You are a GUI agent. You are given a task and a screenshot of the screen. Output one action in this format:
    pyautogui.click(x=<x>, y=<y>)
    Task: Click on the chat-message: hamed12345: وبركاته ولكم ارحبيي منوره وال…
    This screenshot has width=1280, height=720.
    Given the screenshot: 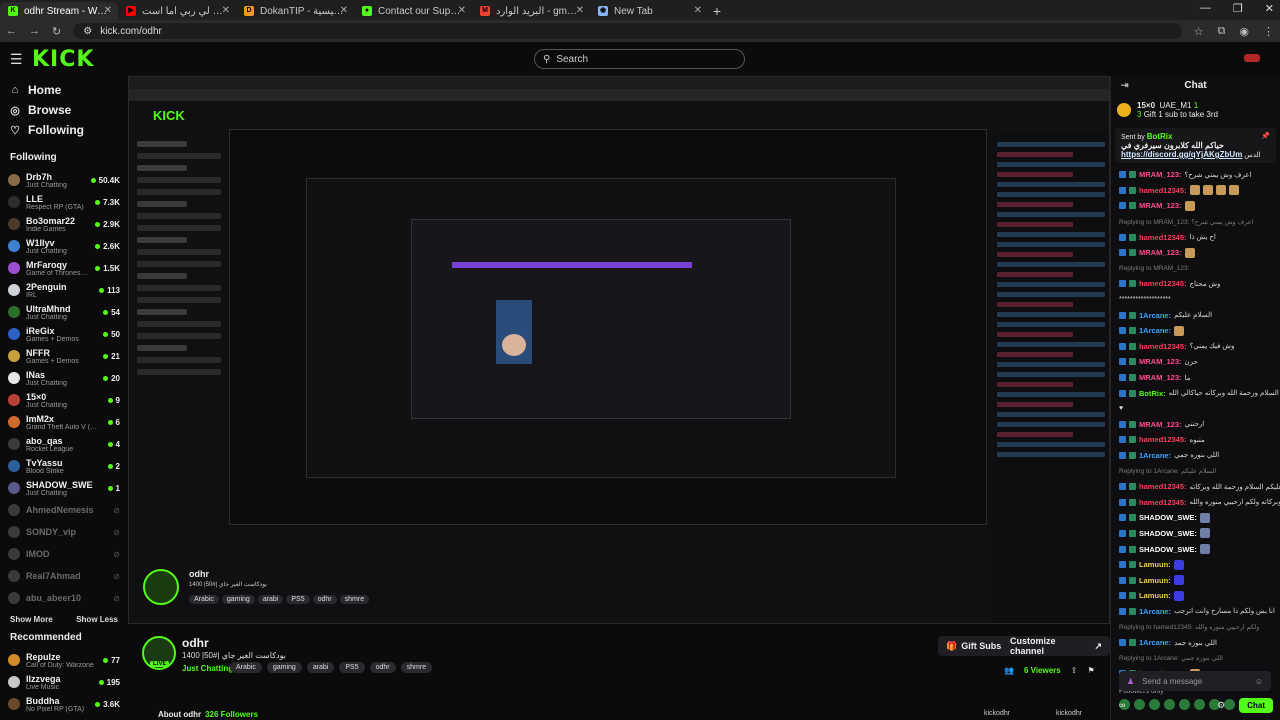 What is the action you would take?
    pyautogui.click(x=1195, y=502)
    